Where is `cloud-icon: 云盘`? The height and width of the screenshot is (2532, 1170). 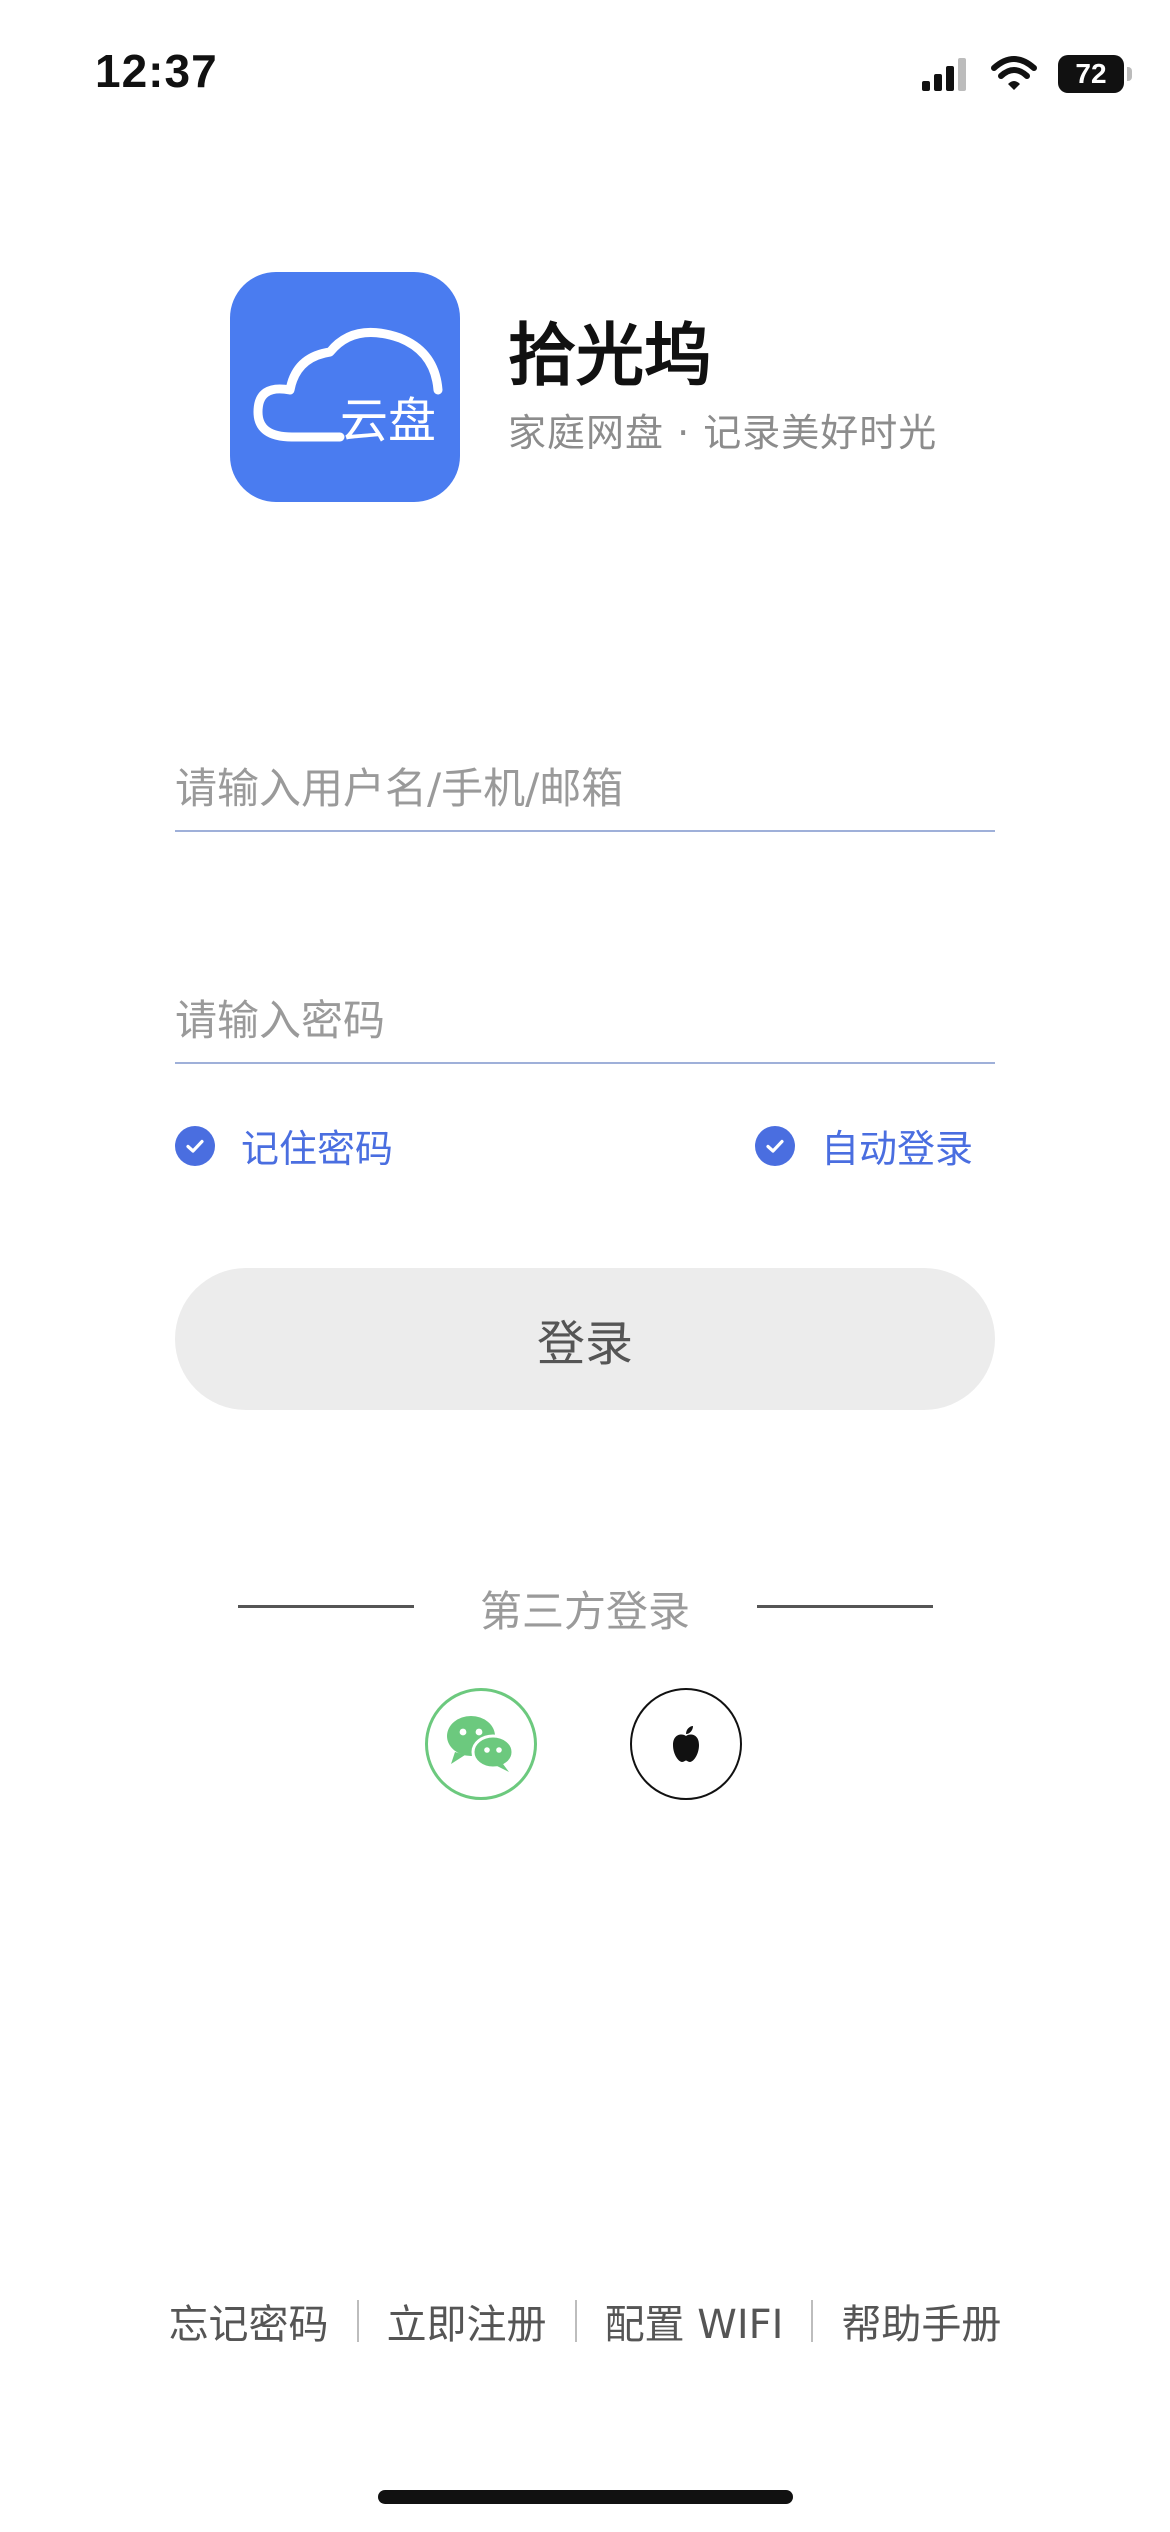
cloud-icon: 云盘 is located at coordinates (348, 388).